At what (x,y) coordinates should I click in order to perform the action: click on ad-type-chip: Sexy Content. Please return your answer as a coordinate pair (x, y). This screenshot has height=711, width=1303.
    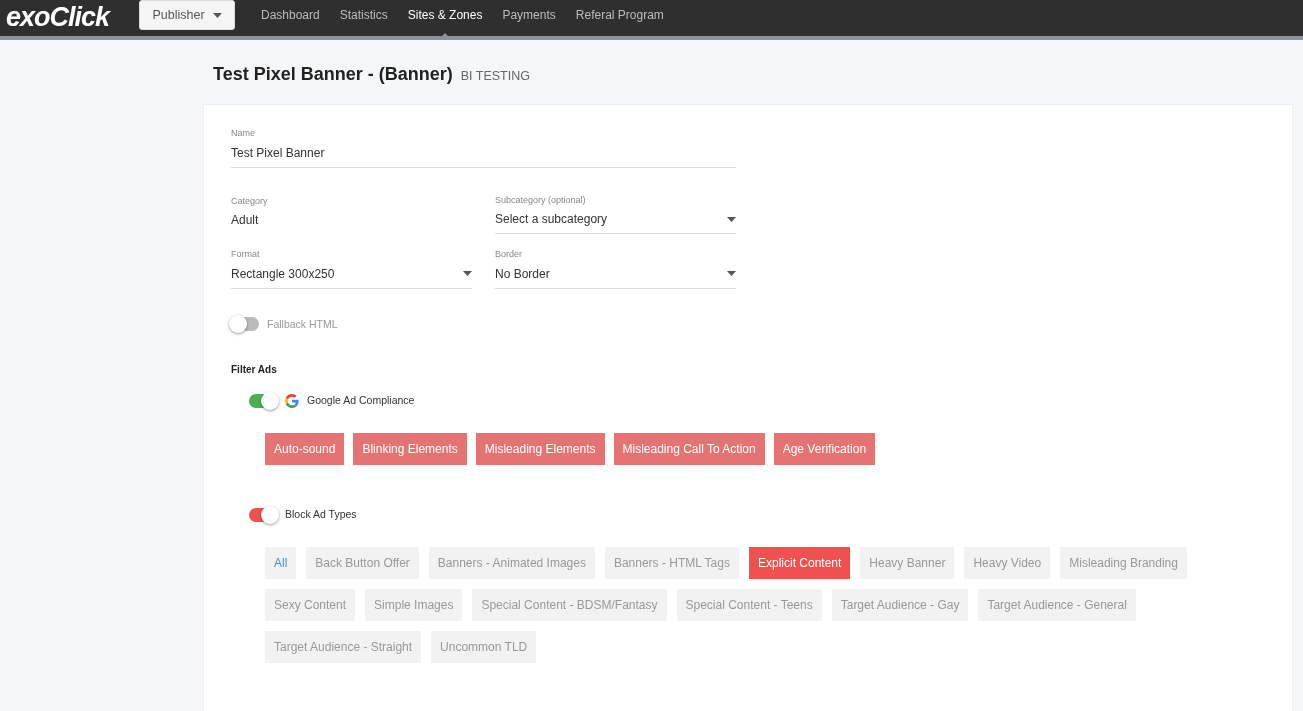
    Looking at the image, I should click on (310, 604).